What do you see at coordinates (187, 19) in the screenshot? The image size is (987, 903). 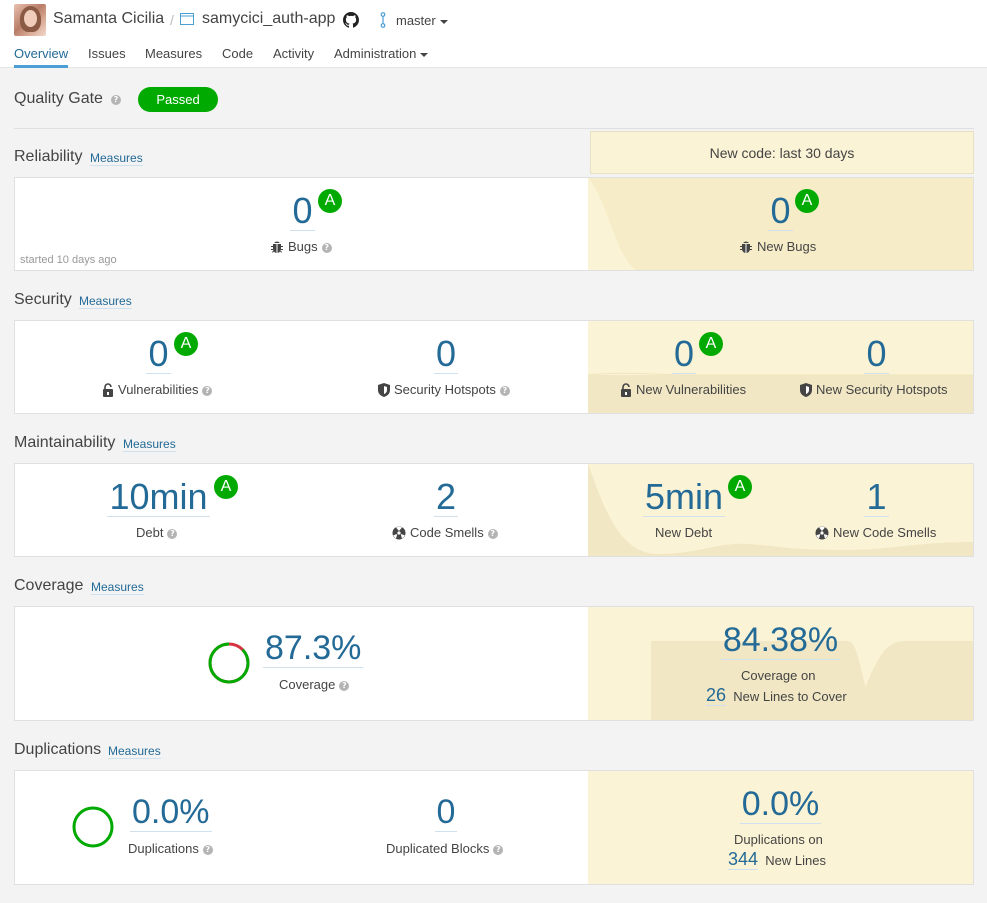 I see `project-icon` at bounding box center [187, 19].